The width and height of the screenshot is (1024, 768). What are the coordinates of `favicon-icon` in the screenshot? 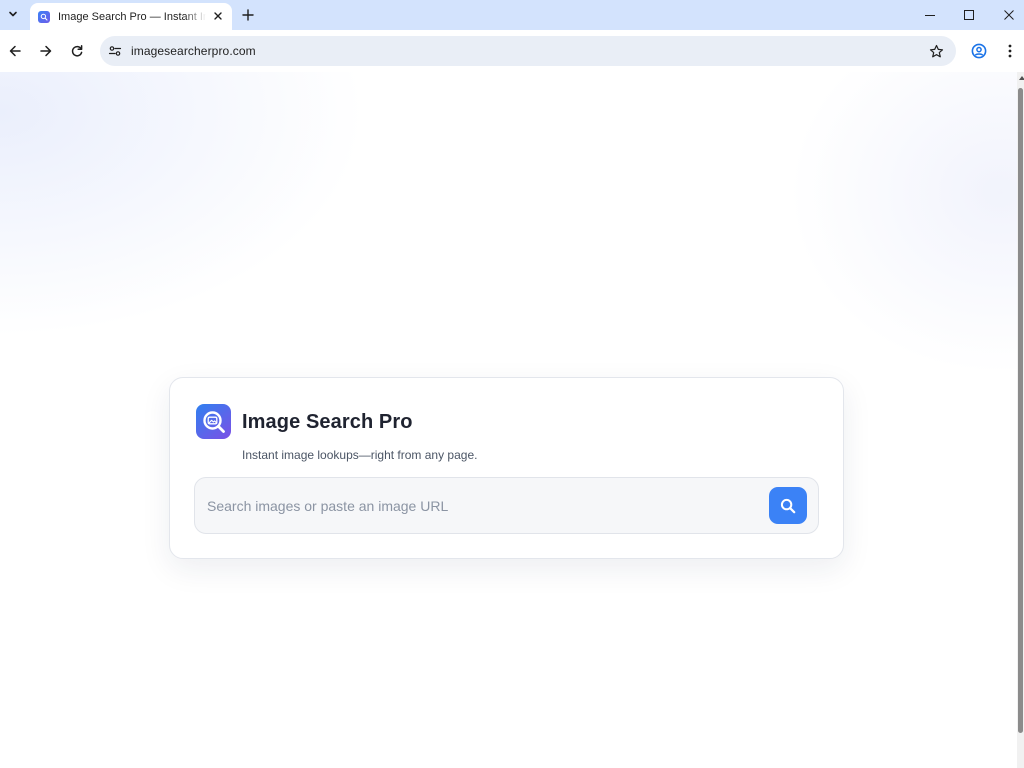 It's located at (44, 16).